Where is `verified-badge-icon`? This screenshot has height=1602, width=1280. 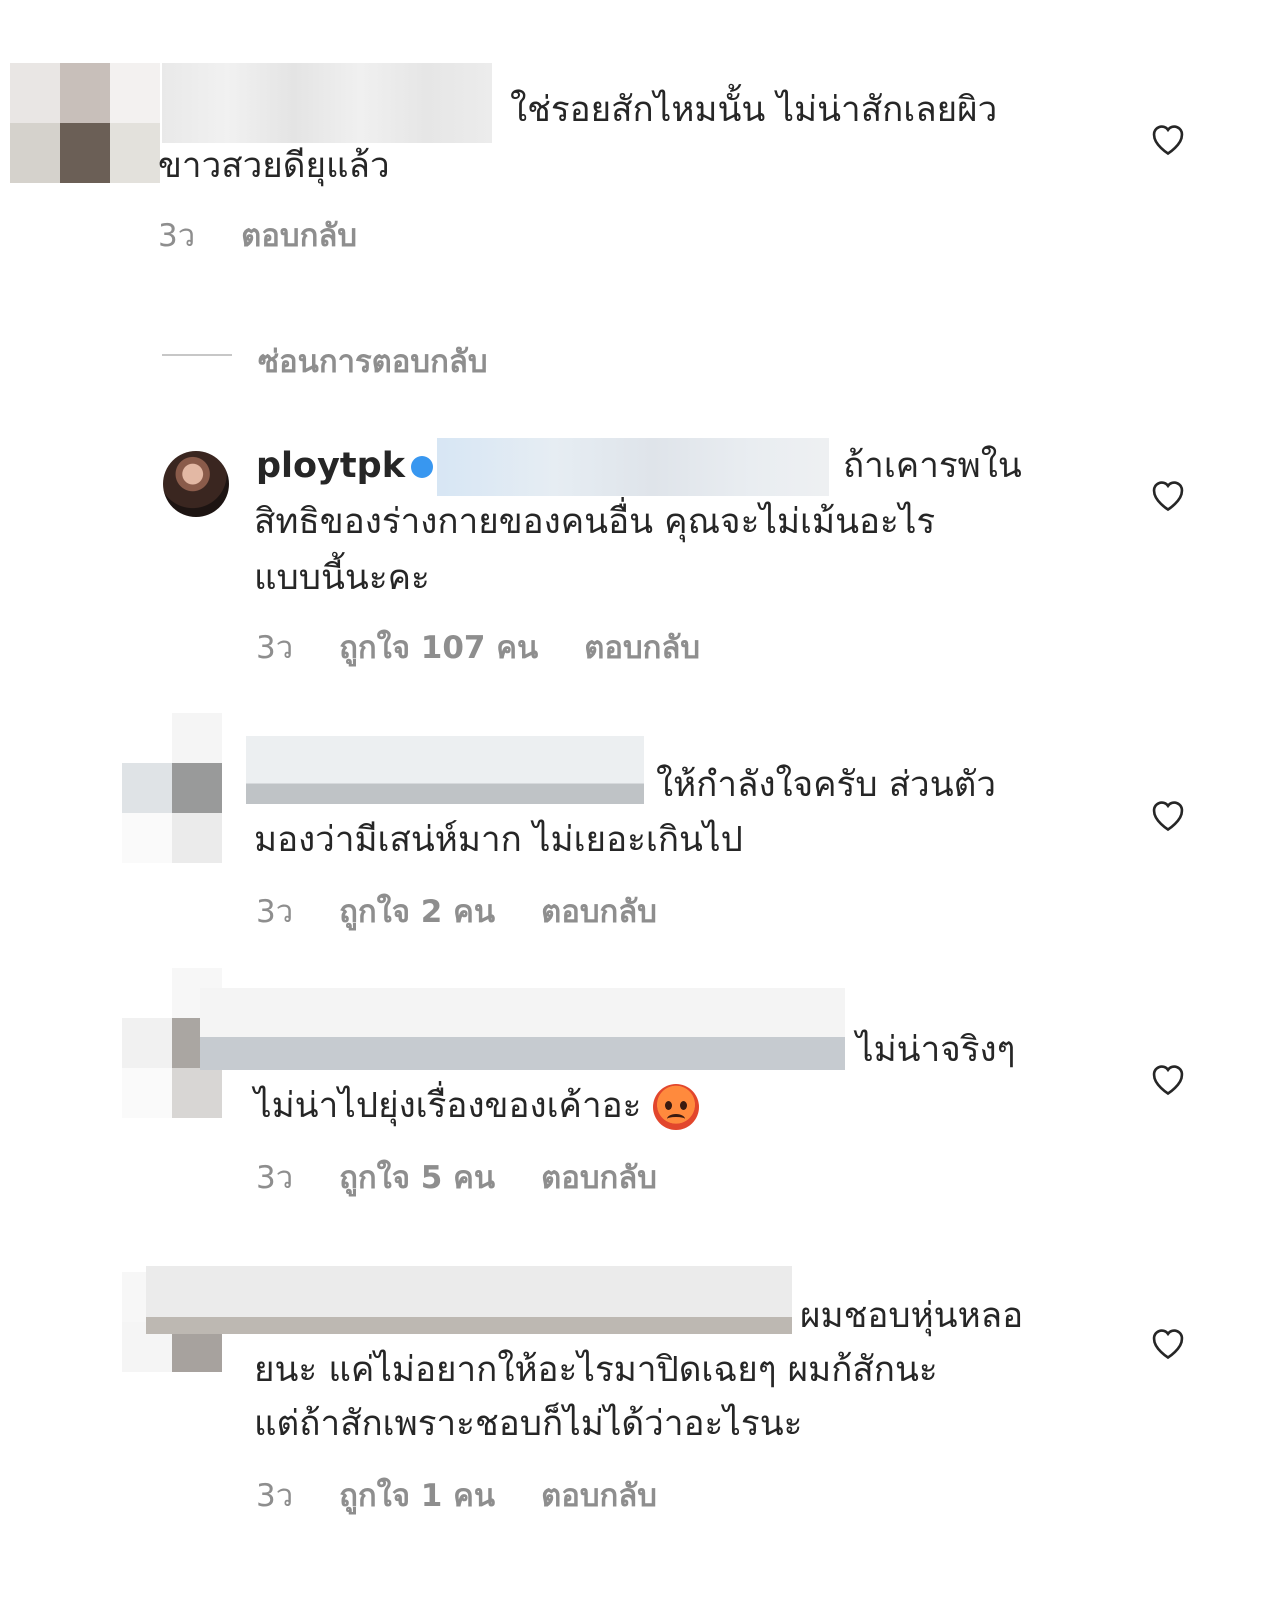
verified-badge-icon is located at coordinates (421, 467).